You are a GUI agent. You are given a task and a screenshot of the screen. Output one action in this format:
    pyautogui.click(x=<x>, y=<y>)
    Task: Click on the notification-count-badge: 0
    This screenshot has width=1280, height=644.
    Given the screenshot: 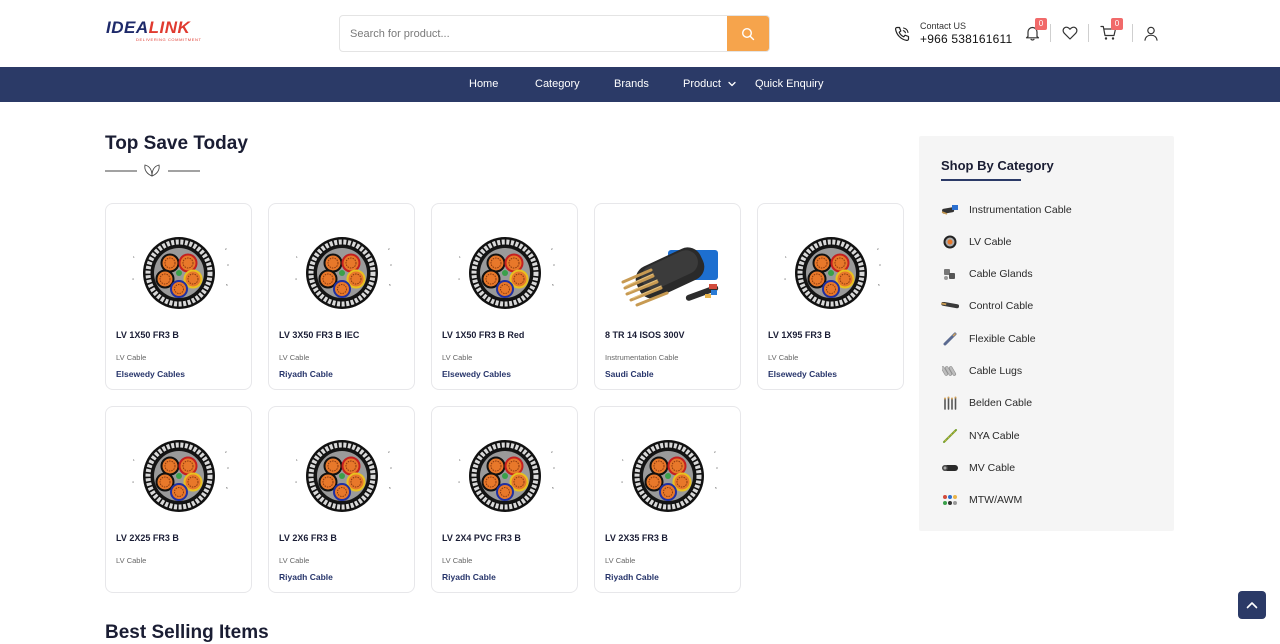 What is the action you would take?
    pyautogui.click(x=1041, y=24)
    